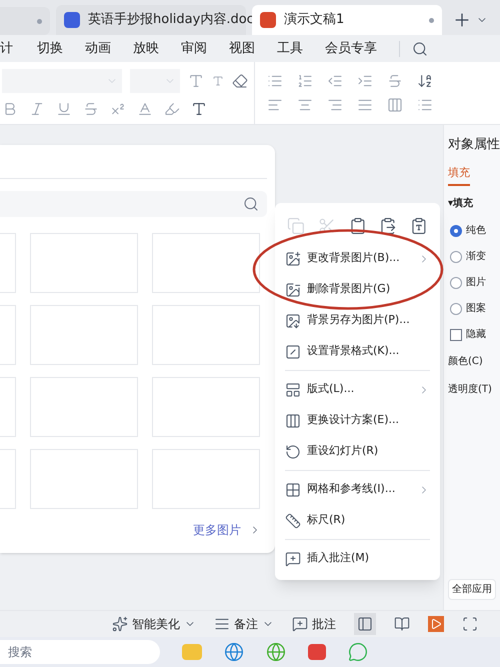 The height and width of the screenshot is (667, 500). I want to click on field-label: 透明度(T), so click(470, 389).